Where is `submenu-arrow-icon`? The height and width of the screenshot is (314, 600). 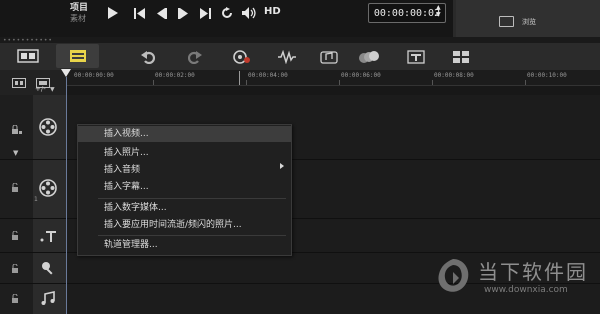
submenu-arrow-icon is located at coordinates (282, 166).